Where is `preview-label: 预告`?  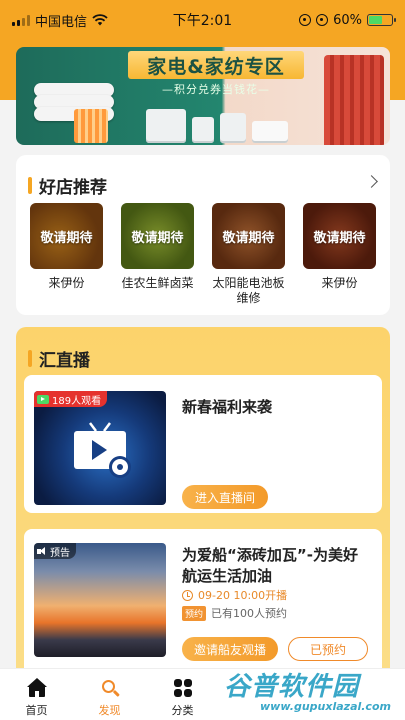
preview-label: 预告 is located at coordinates (60, 553).